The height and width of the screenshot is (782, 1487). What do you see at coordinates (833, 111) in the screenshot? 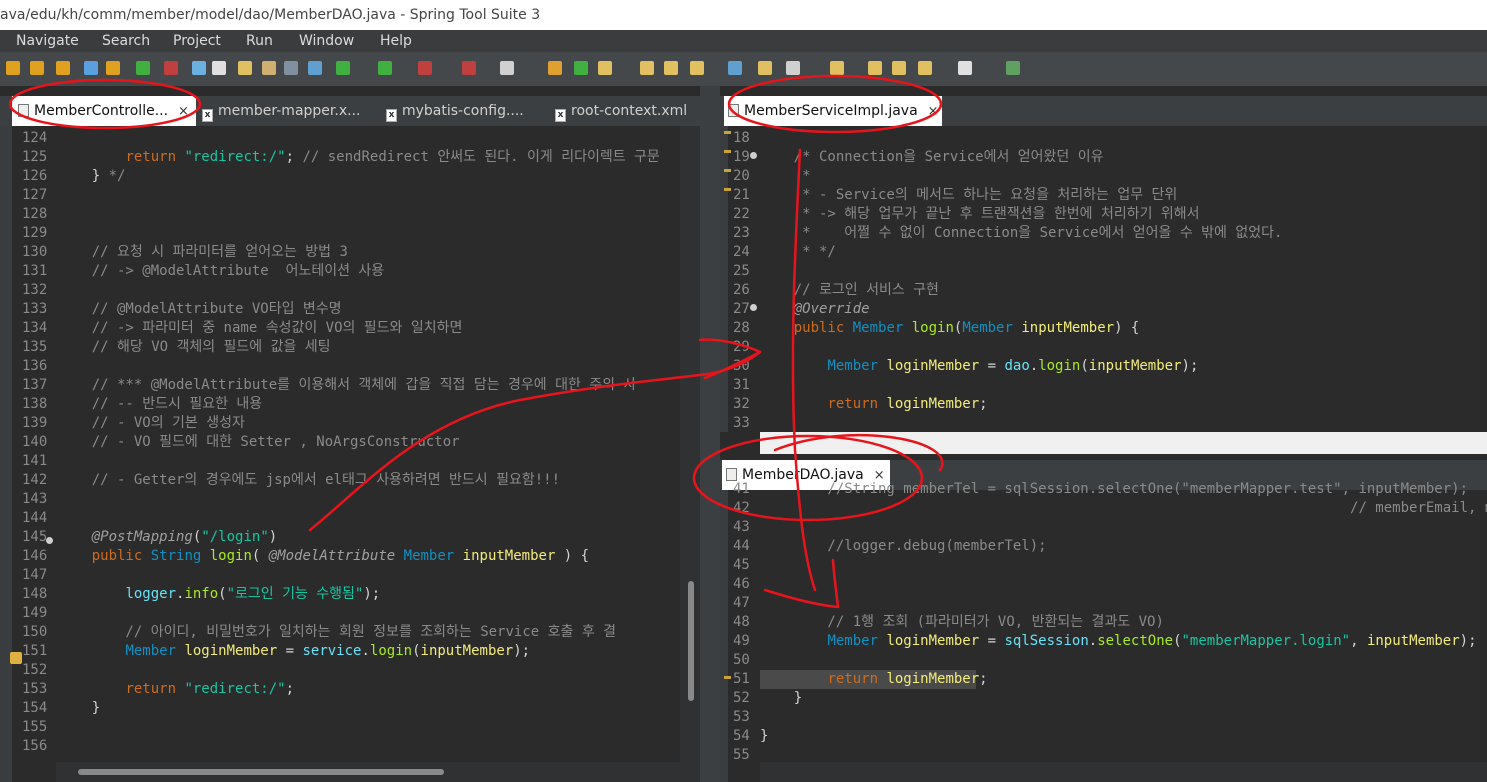
I see `tab-member-service-impl: MemberServiceImpl.java ×` at bounding box center [833, 111].